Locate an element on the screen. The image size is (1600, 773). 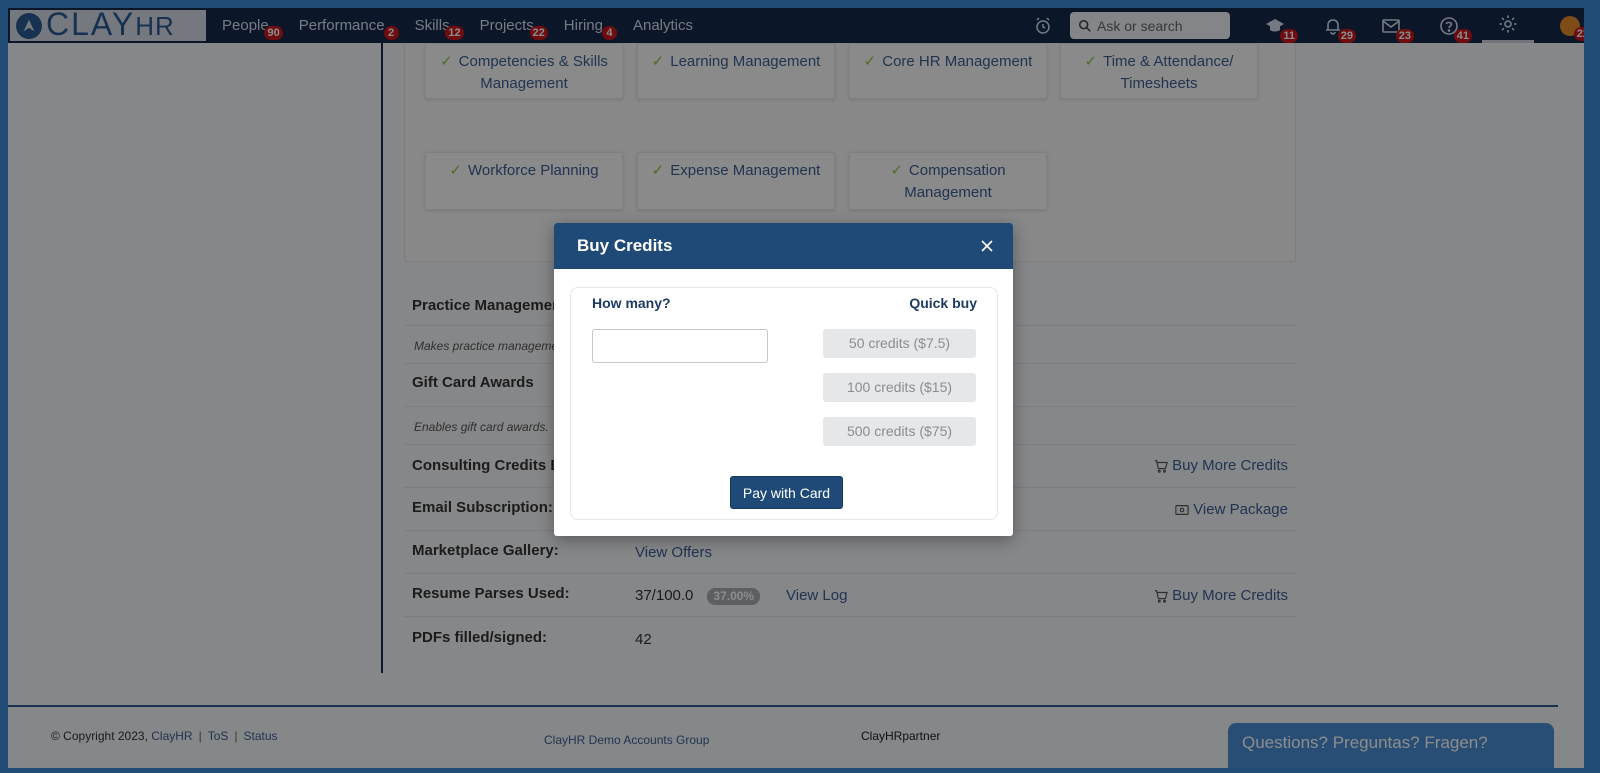
how-many-label: How many? is located at coordinates (631, 303).